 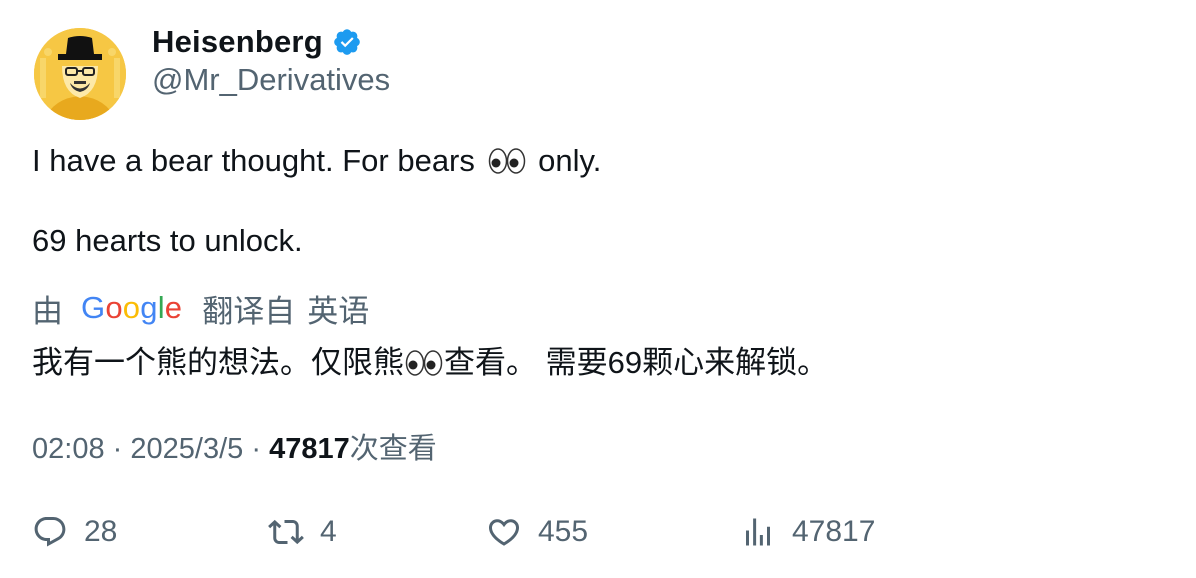 I want to click on tweet-meta: 02:08 · 2025/3/5 · 47817次查看, so click(x=234, y=446).